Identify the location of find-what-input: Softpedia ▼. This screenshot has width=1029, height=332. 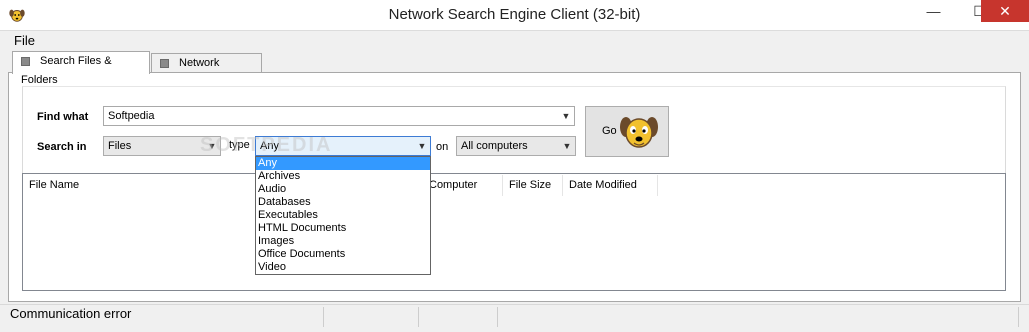
(339, 116).